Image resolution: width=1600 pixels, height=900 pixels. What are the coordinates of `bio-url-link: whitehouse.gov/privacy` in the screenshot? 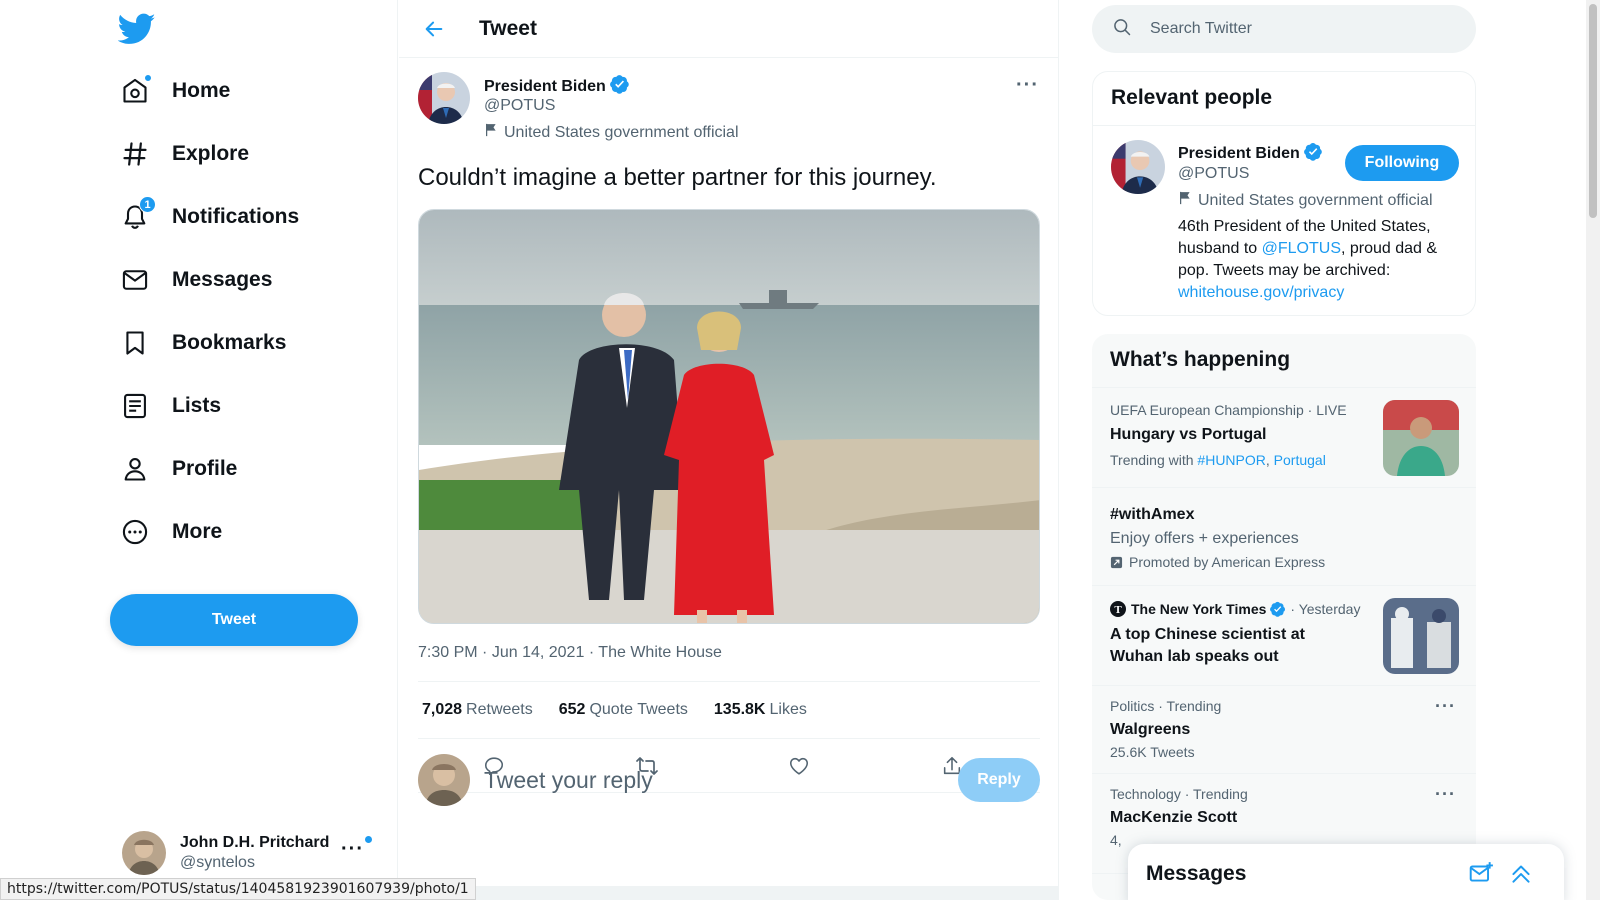 It's located at (1261, 292).